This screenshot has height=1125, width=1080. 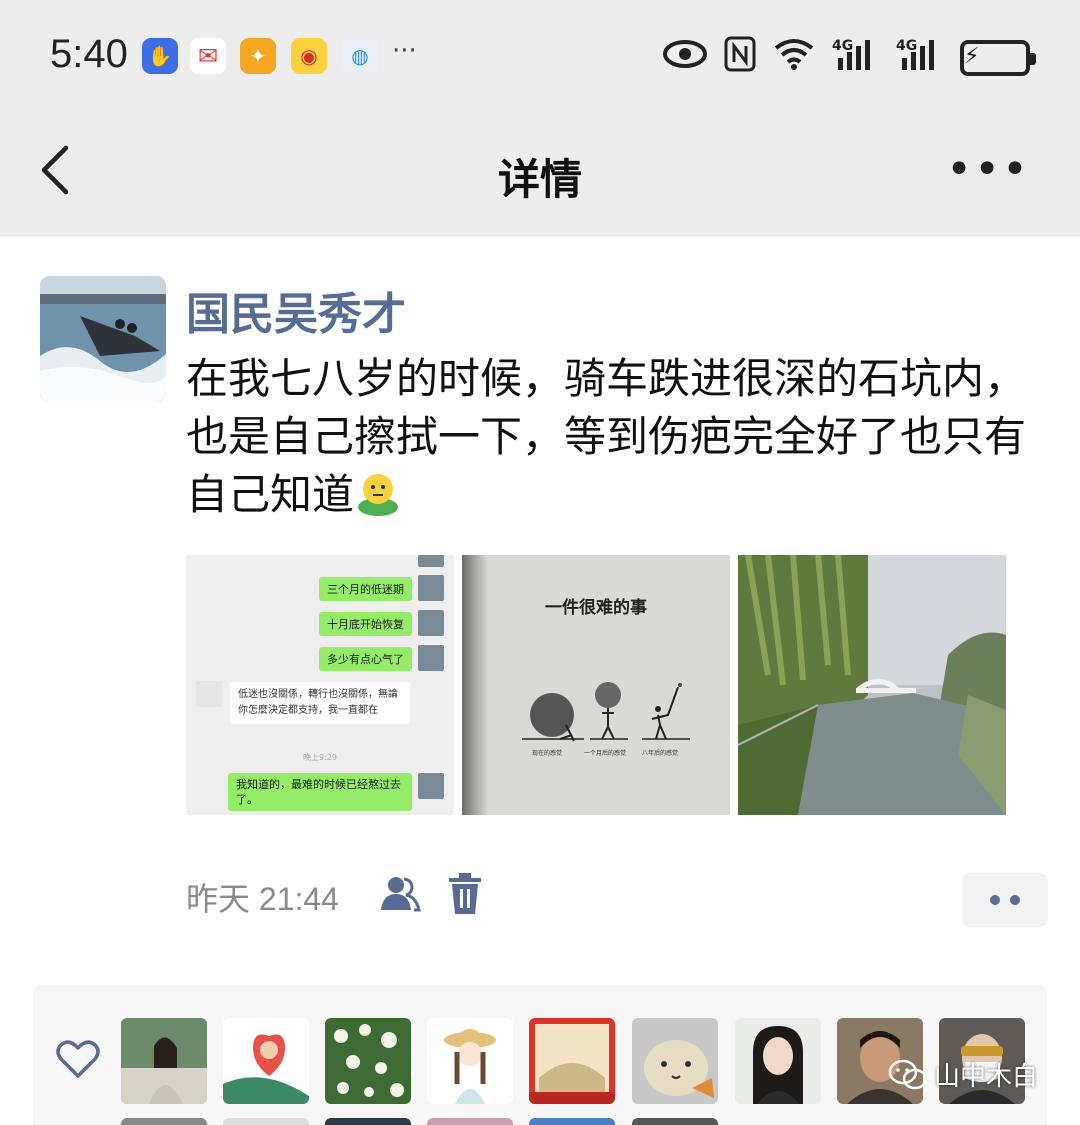 What do you see at coordinates (740, 57) in the screenshot?
I see `nfc-icon` at bounding box center [740, 57].